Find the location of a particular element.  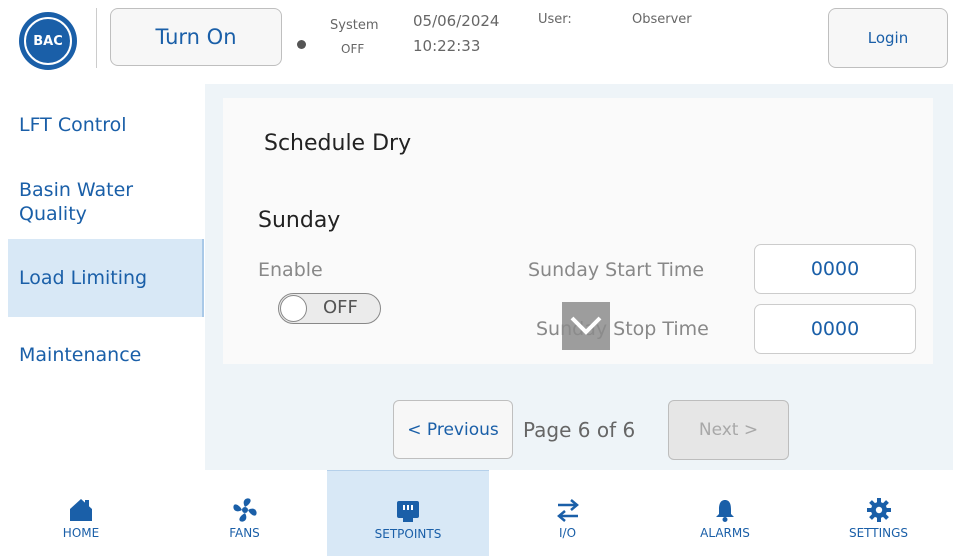

nav-home: HOME is located at coordinates (81, 513).